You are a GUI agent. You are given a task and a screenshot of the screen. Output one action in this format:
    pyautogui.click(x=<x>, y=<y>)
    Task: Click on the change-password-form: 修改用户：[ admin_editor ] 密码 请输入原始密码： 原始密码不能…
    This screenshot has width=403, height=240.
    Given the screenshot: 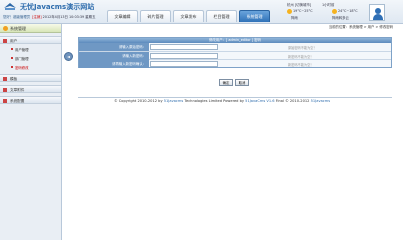 What is the action you would take?
    pyautogui.click(x=235, y=52)
    